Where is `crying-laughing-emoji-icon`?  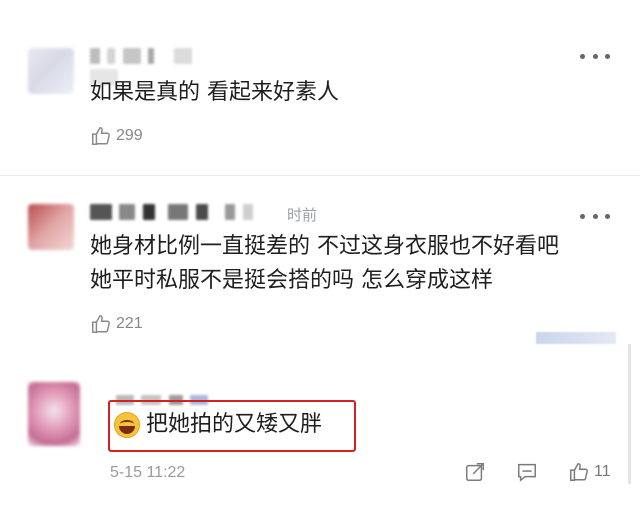
crying-laughing-emoji-icon is located at coordinates (127, 425).